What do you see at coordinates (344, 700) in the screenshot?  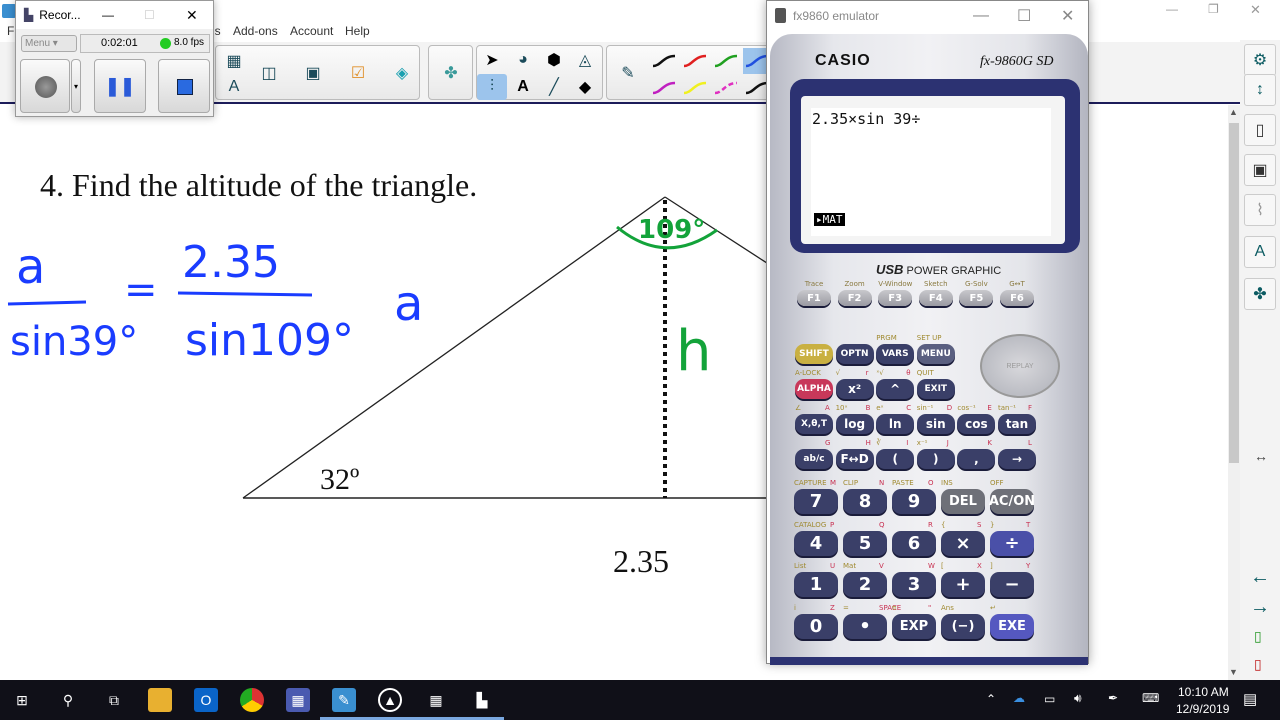 I see `smart-notebook-taskbar-icon: ✎` at bounding box center [344, 700].